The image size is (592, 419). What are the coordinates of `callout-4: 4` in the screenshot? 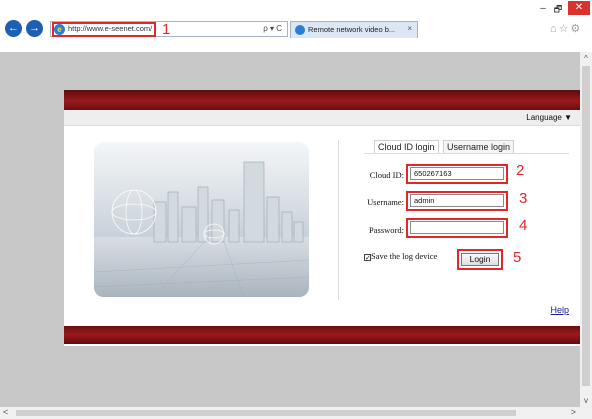 It's located at (523, 225).